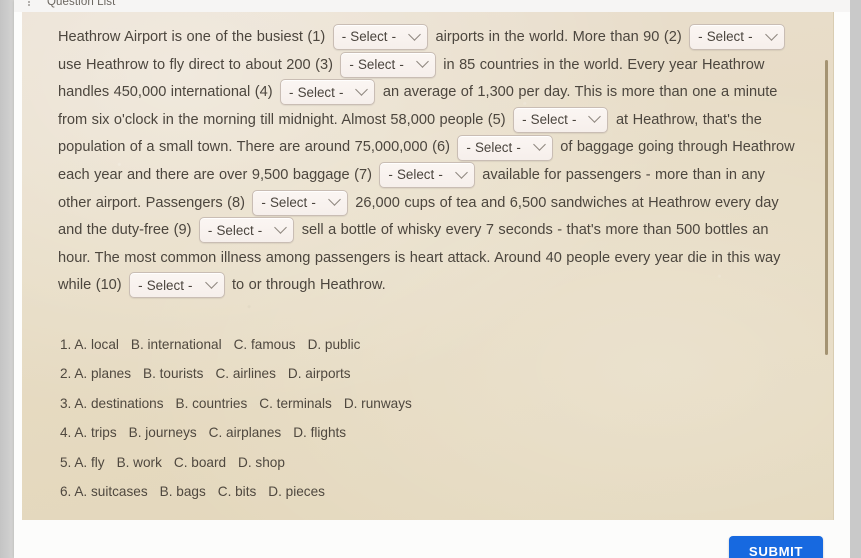 The height and width of the screenshot is (558, 861). What do you see at coordinates (66, 374) in the screenshot?
I see `question-number: 2.` at bounding box center [66, 374].